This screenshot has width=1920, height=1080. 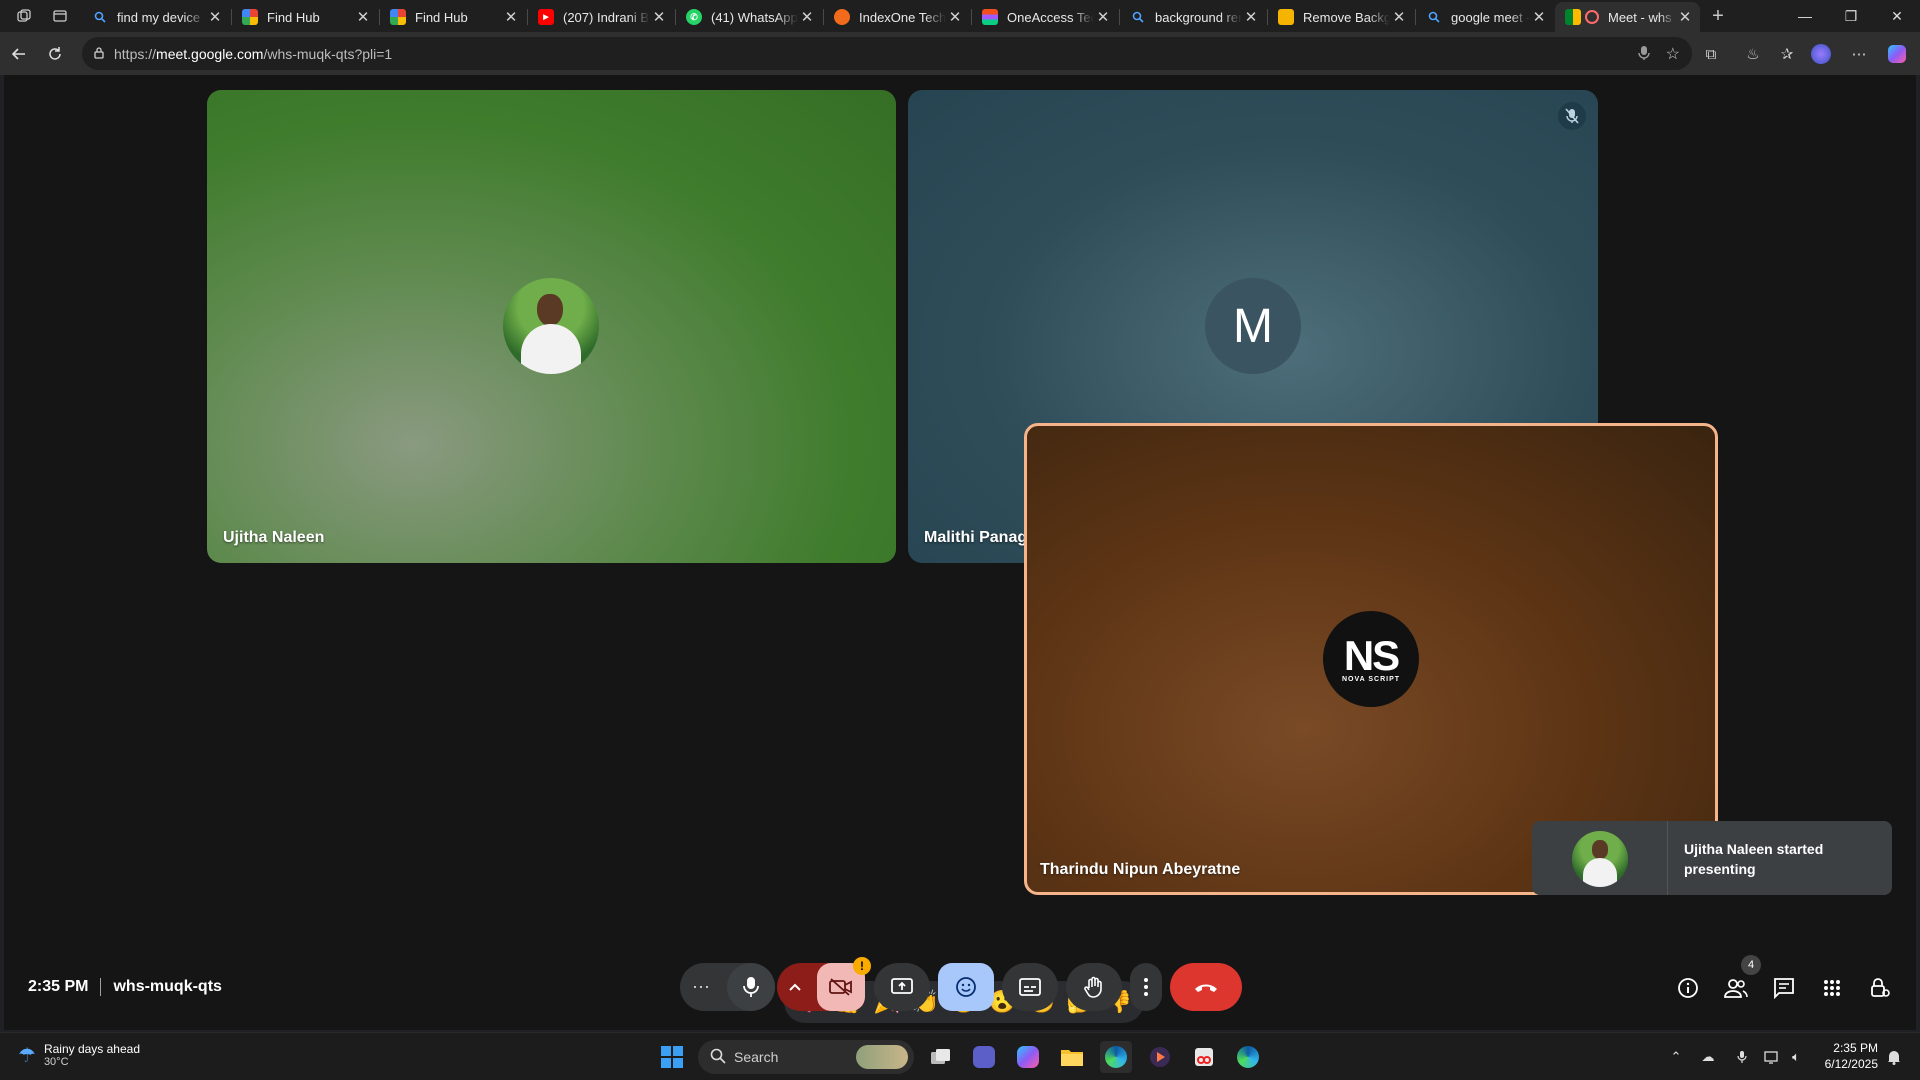 What do you see at coordinates (754, 17) in the screenshot?
I see `tab-label: (41) WhatsApp` at bounding box center [754, 17].